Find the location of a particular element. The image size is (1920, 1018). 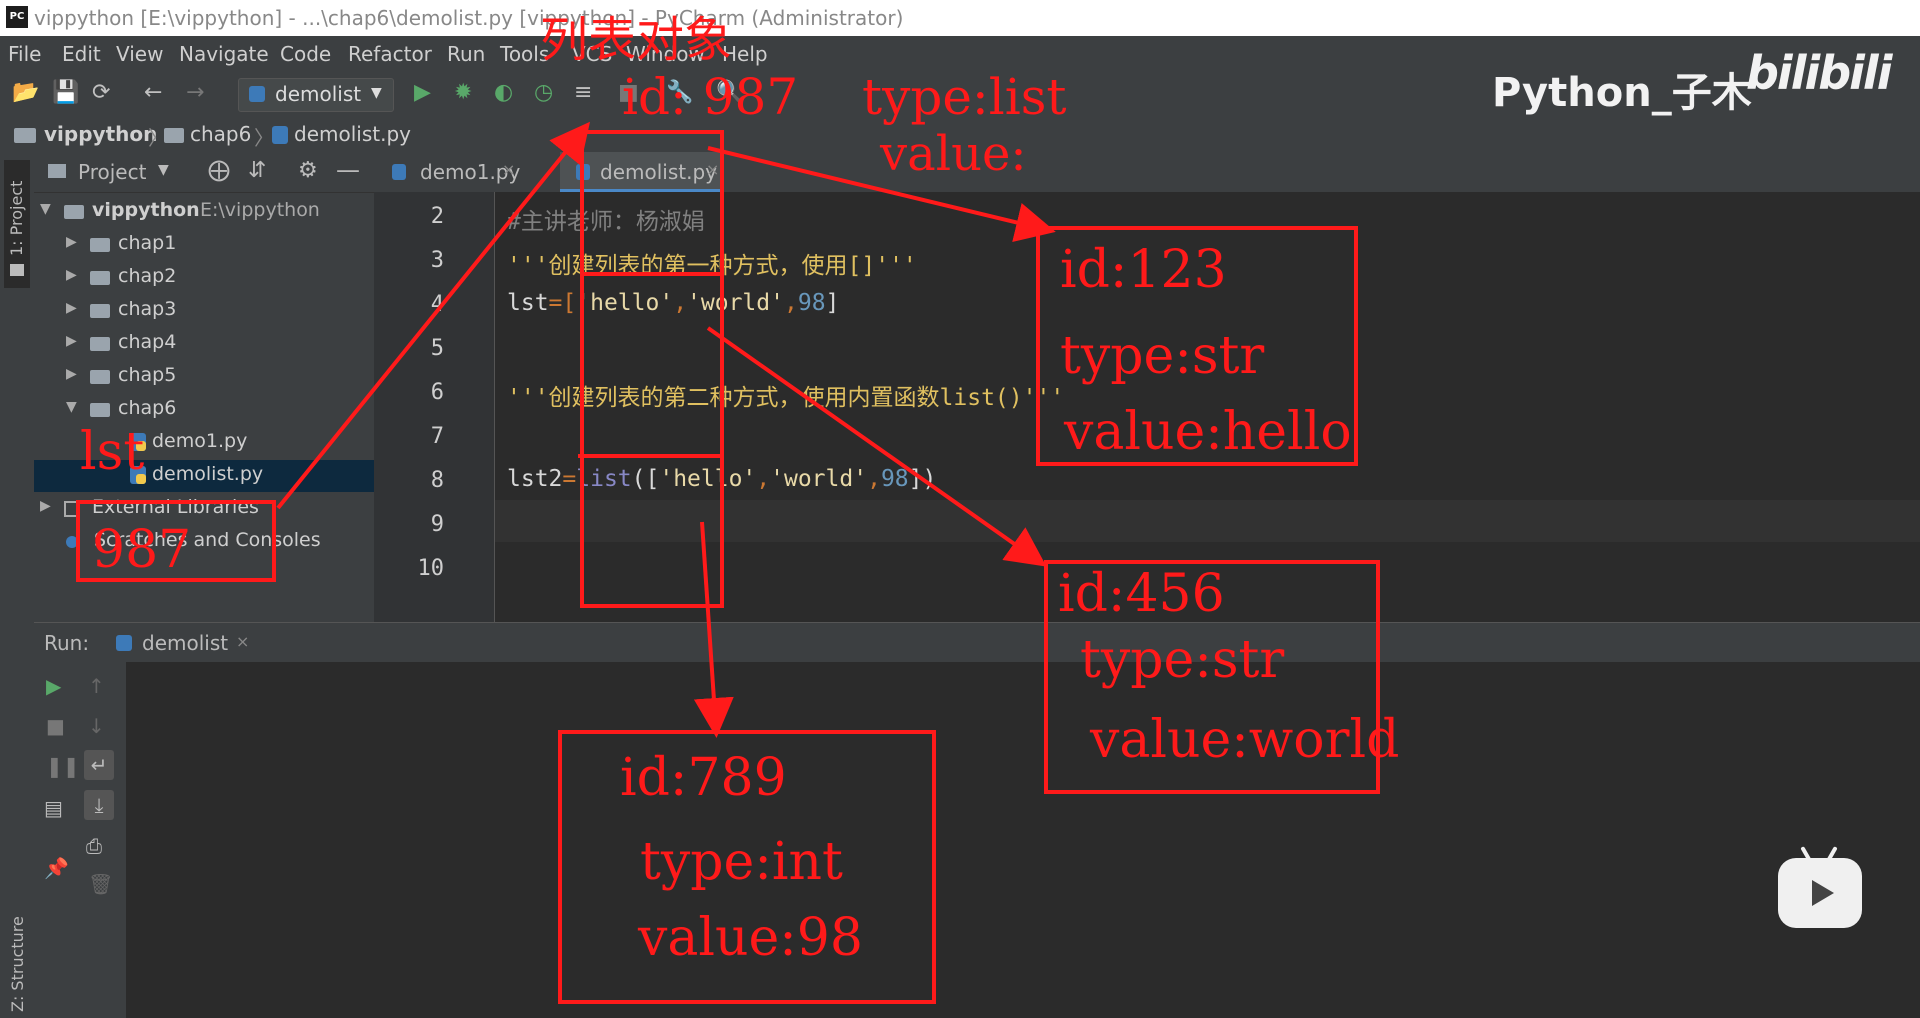

locate-file-icon: ⨁ is located at coordinates (219, 170).